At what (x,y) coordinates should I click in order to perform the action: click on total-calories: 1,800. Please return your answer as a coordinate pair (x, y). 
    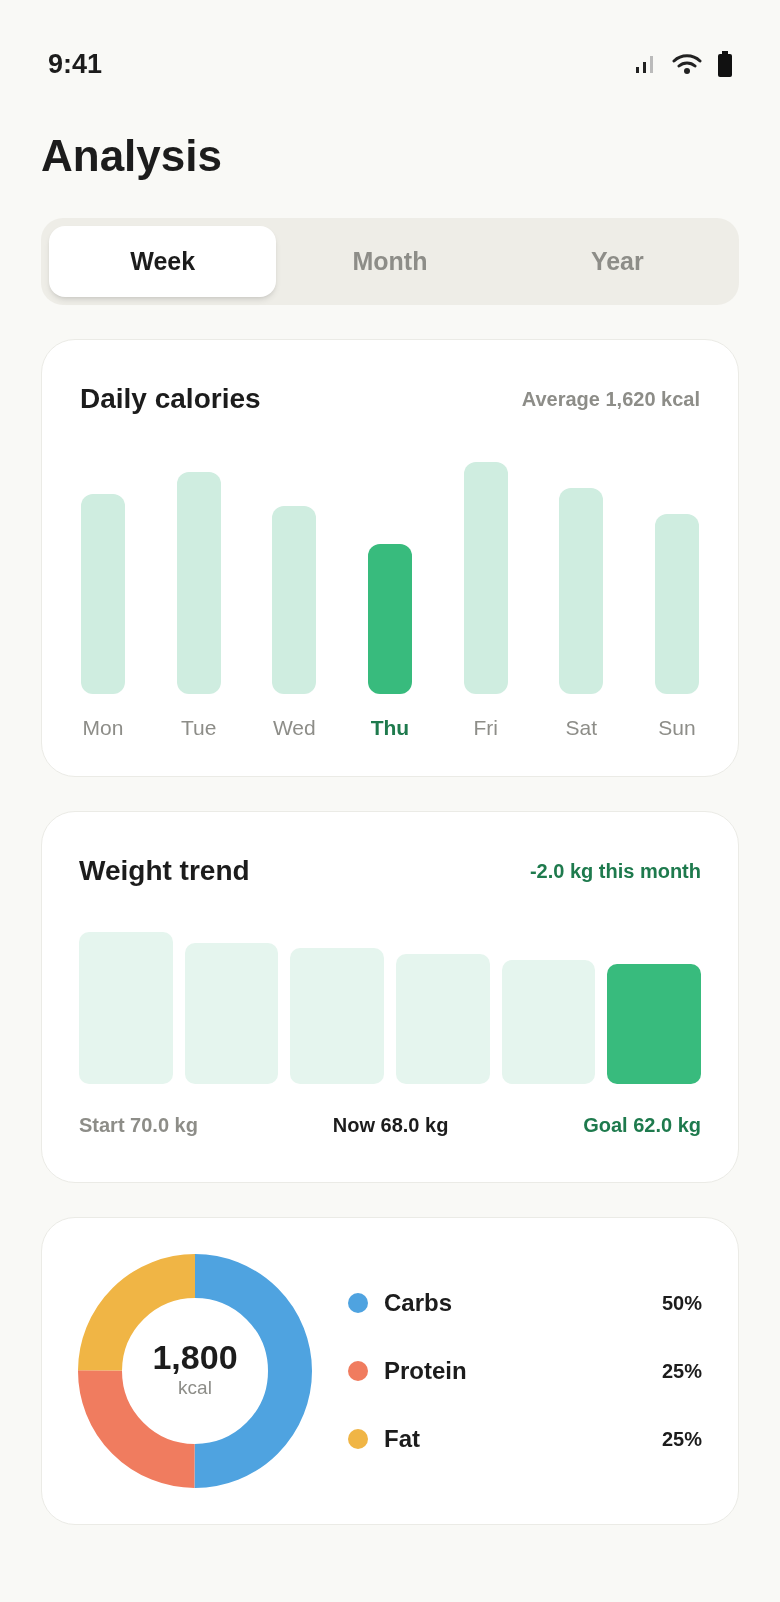
    Looking at the image, I should click on (195, 1356).